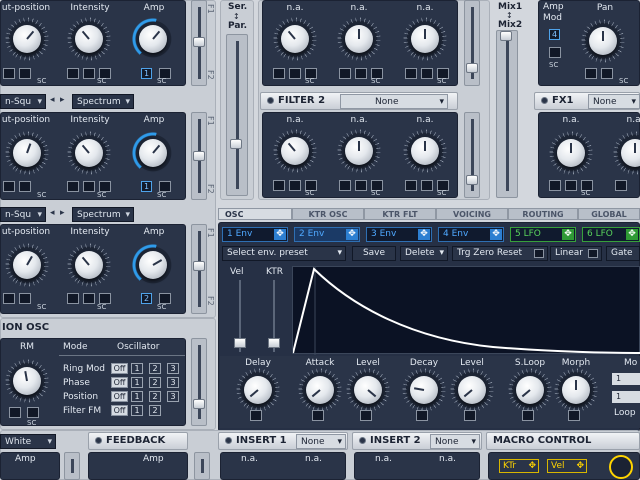 This screenshot has height=480, width=640. What do you see at coordinates (472, 155) in the screenshot?
I see `filter2-slider` at bounding box center [472, 155].